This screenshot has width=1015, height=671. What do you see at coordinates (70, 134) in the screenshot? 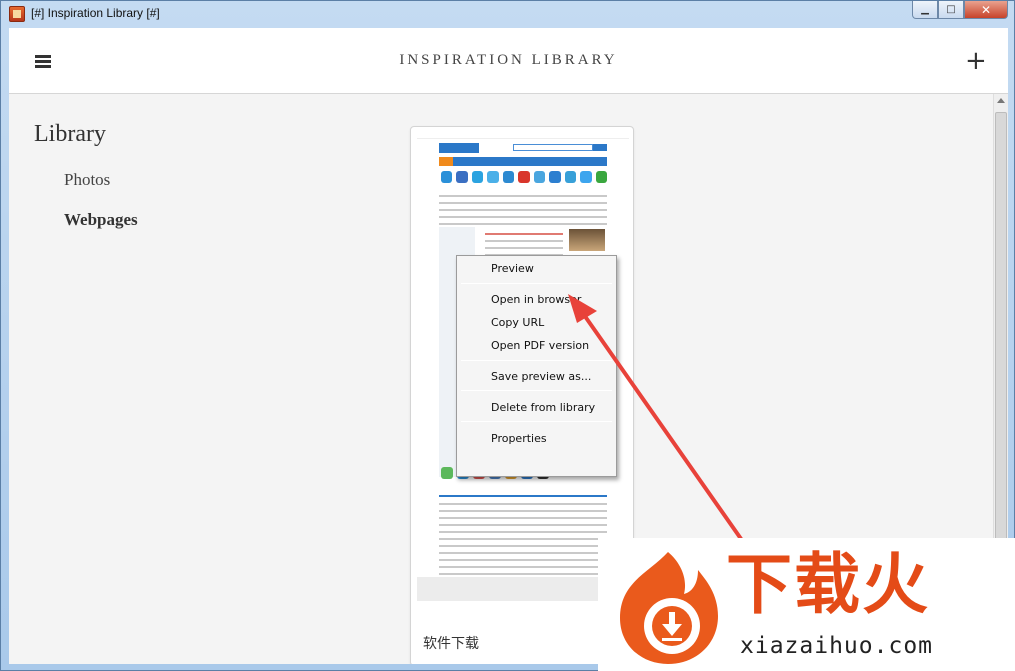
I see `sidebar-heading: Library` at bounding box center [70, 134].